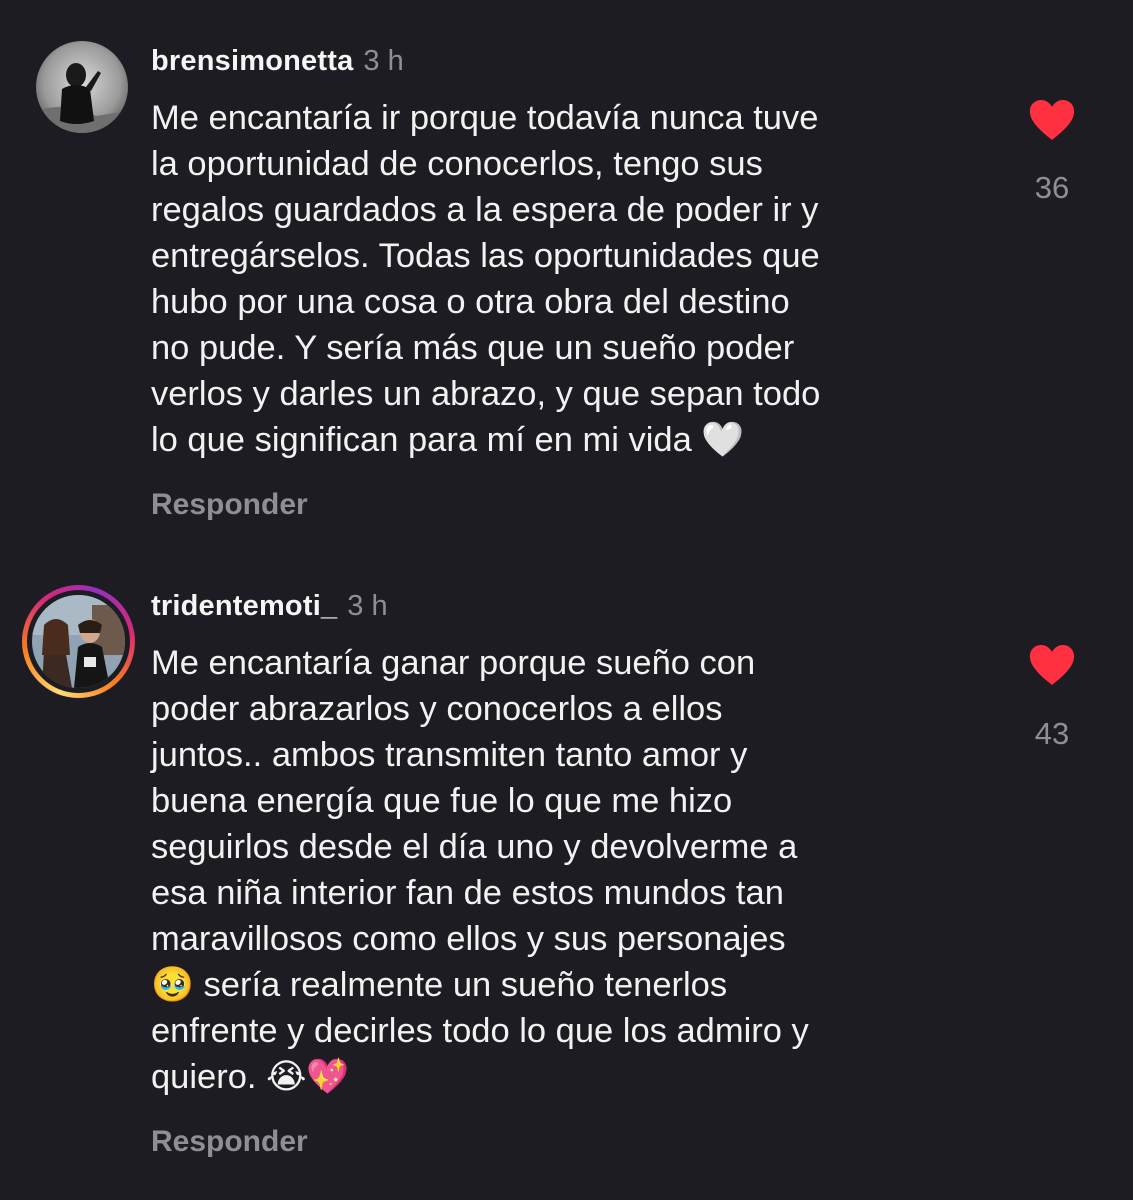 The image size is (1133, 1200). What do you see at coordinates (244, 606) in the screenshot?
I see `username: tridentemoti_` at bounding box center [244, 606].